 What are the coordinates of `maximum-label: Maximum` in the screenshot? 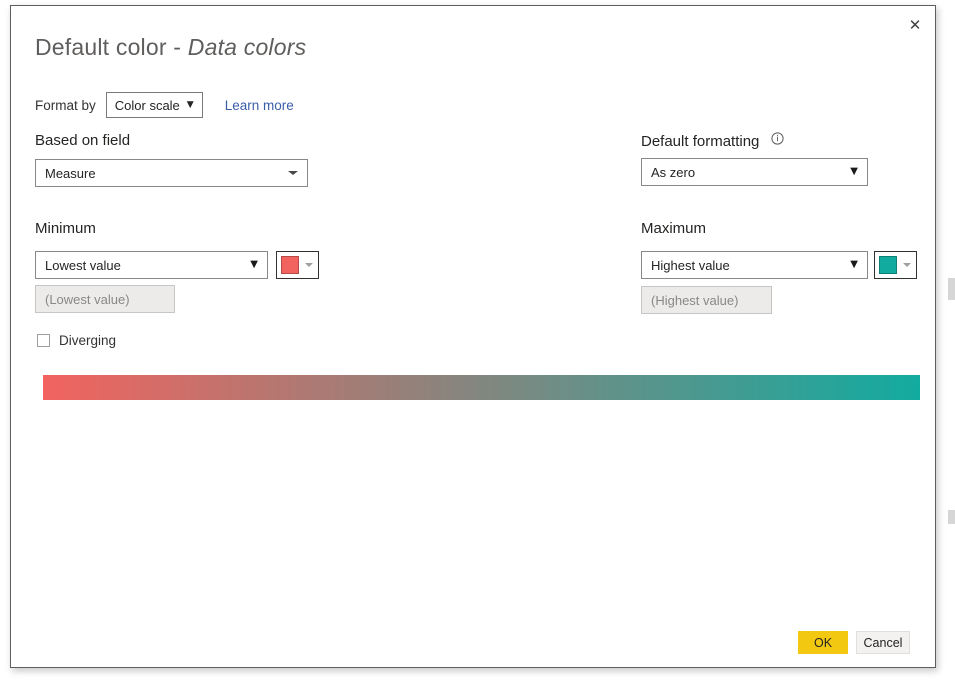 It's located at (674, 228).